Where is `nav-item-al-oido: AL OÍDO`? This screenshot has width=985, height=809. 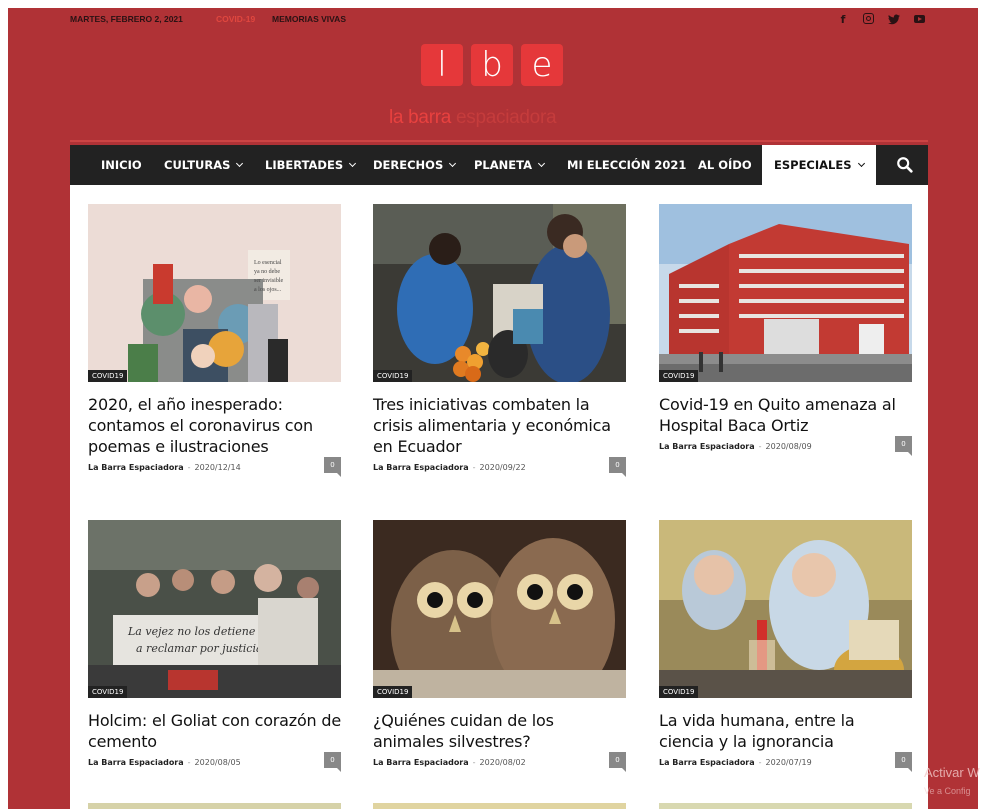
nav-item-al-oido: AL OÍDO is located at coordinates (725, 165).